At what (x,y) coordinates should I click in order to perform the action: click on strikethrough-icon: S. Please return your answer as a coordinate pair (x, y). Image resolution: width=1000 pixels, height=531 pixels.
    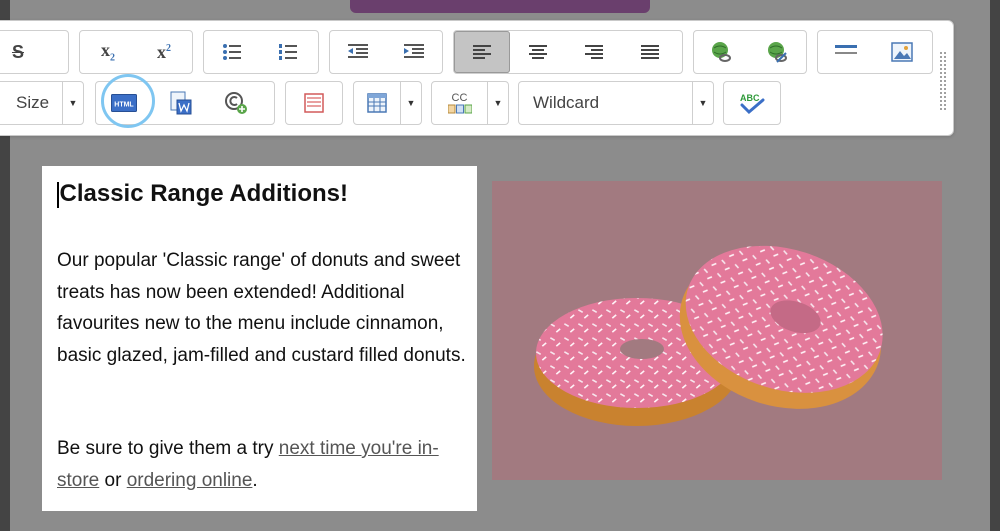
    Looking at the image, I should click on (17, 51).